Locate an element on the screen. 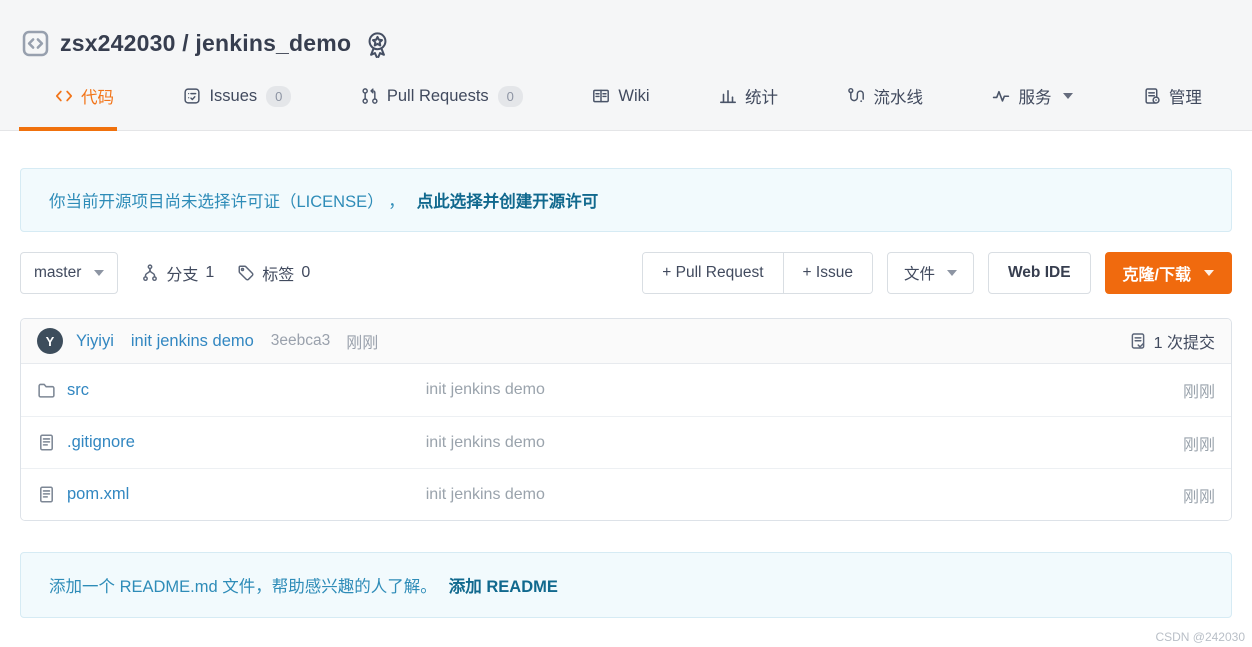  wiki-icon is located at coordinates (601, 96).